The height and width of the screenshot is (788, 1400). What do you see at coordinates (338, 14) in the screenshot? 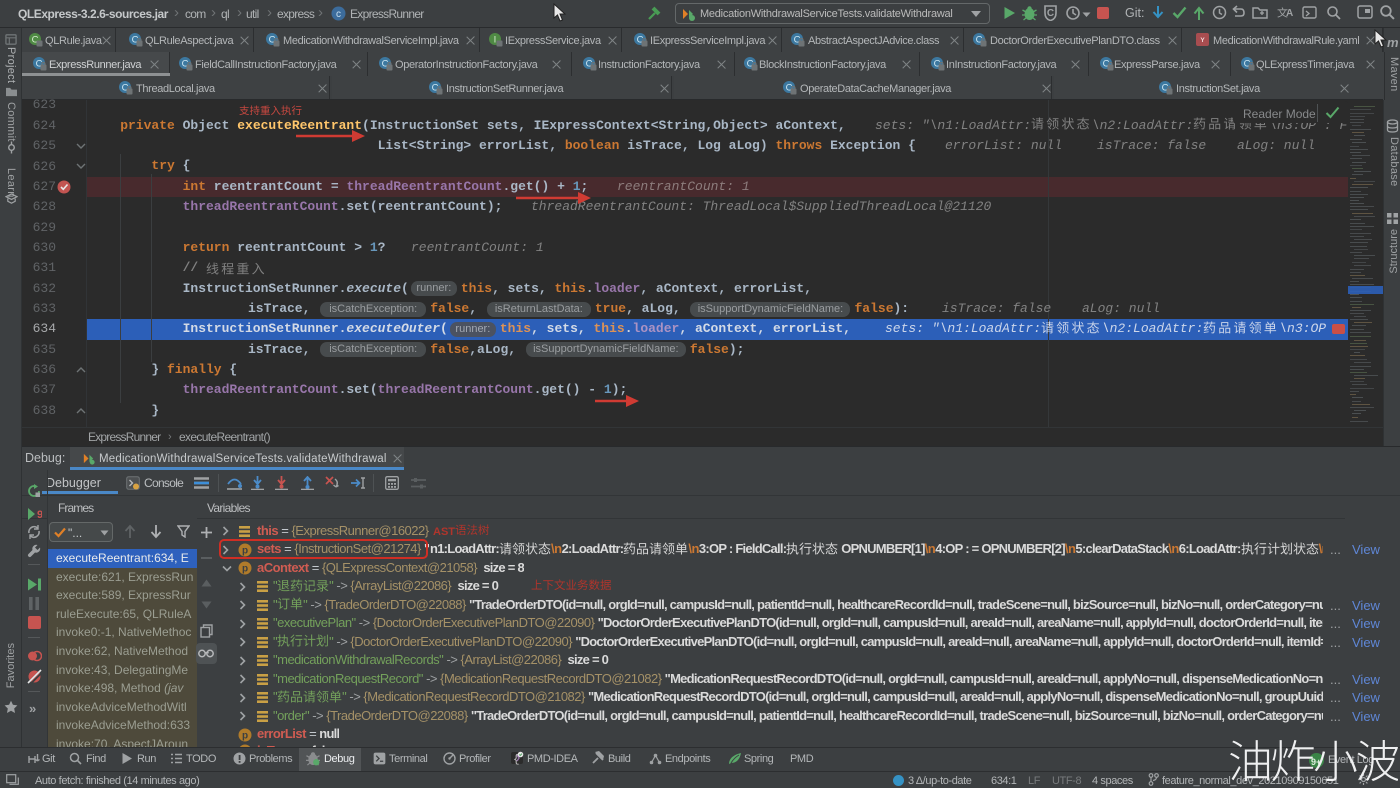
I see `svg-text: c` at bounding box center [338, 14].